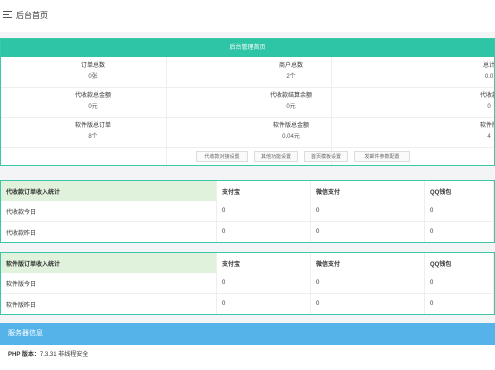 This screenshot has width=495, height=370. I want to click on table-row: 代收款今日 0 0 0, so click(247, 211).